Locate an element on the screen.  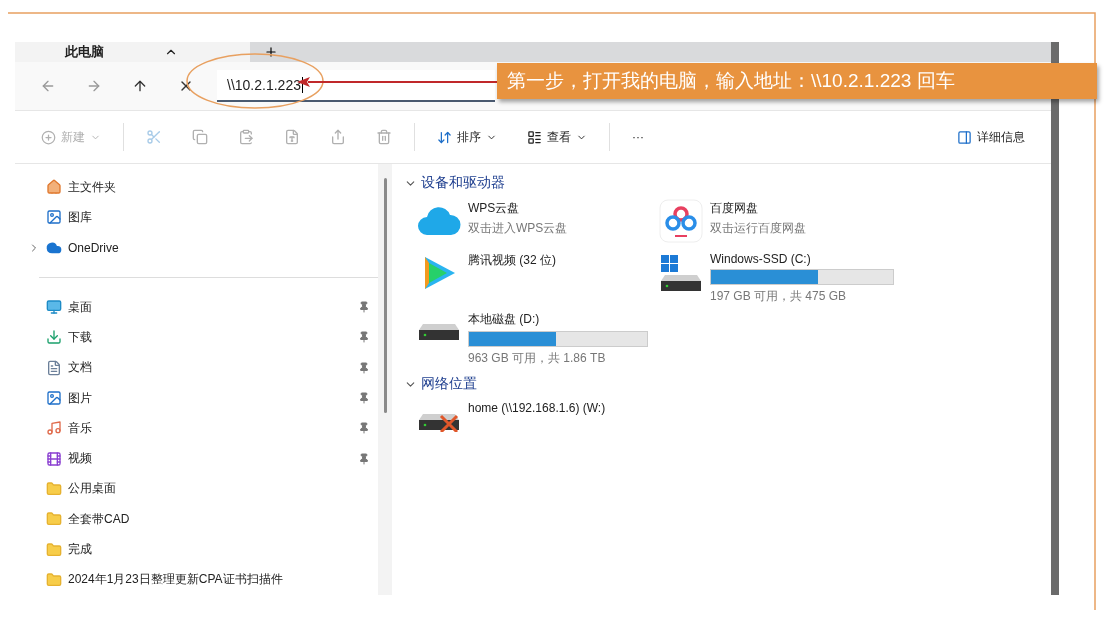
gallery-icon is located at coordinates (54, 217).